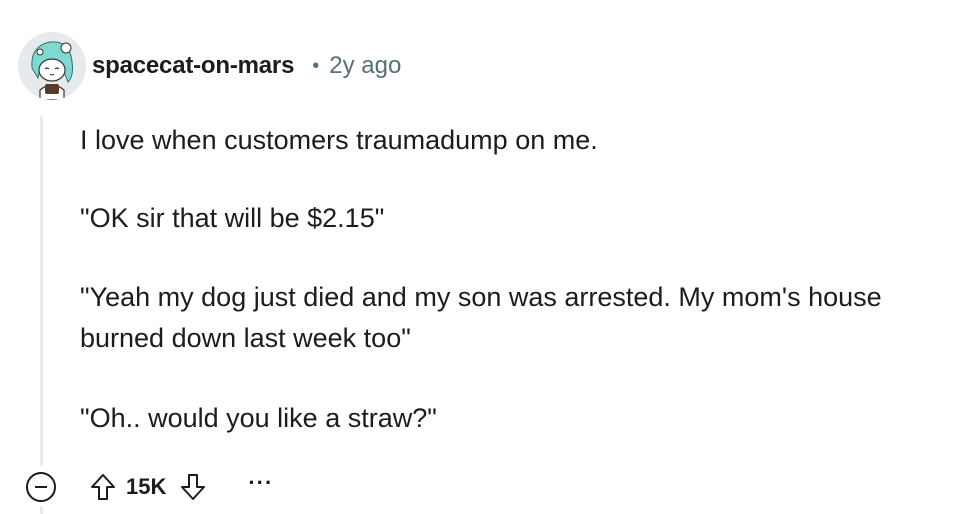 Image resolution: width=958 pixels, height=514 pixels. I want to click on minus-circle-icon, so click(41, 487).